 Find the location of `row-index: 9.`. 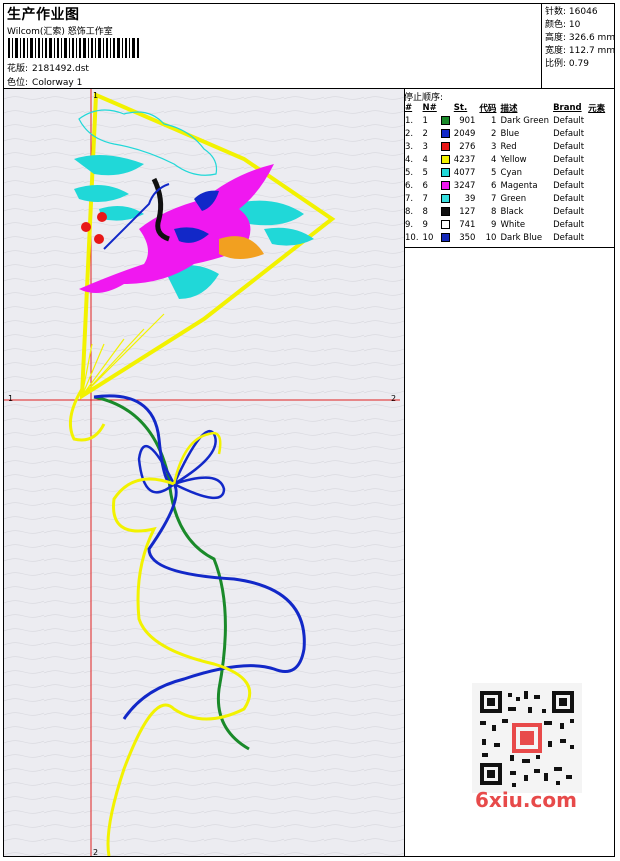

row-index: 9. is located at coordinates (409, 224).